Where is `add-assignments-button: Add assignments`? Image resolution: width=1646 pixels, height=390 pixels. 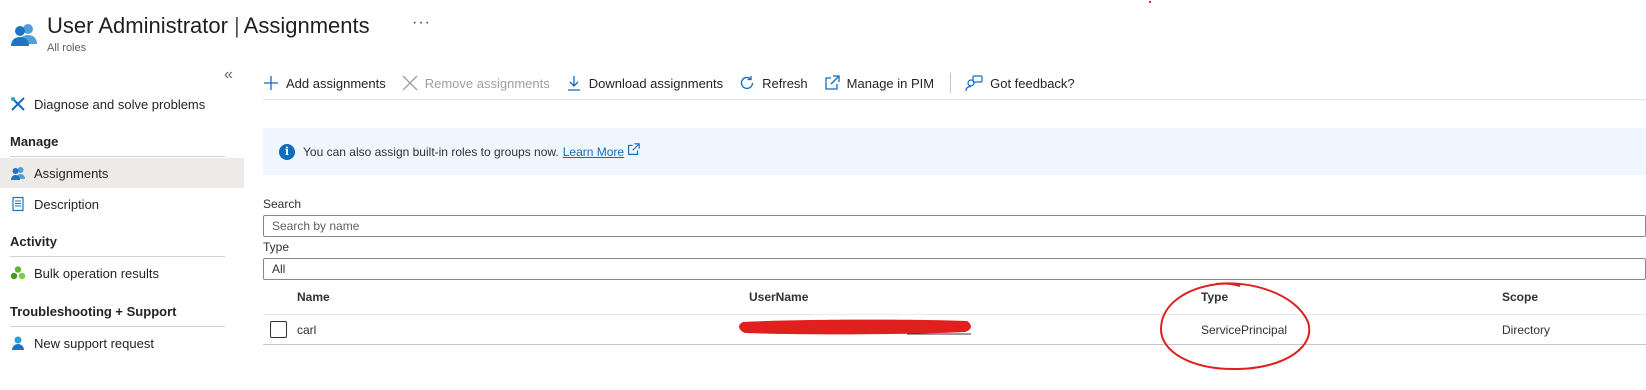 add-assignments-button: Add assignments is located at coordinates (324, 83).